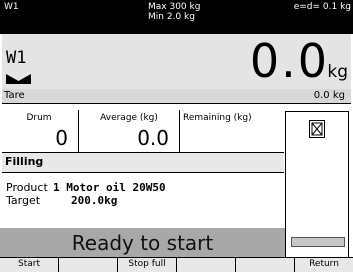 This screenshot has width=353, height=272. Describe the element at coordinates (232, 131) in the screenshot. I see `remaining-counter: Remaining (kg)` at that location.